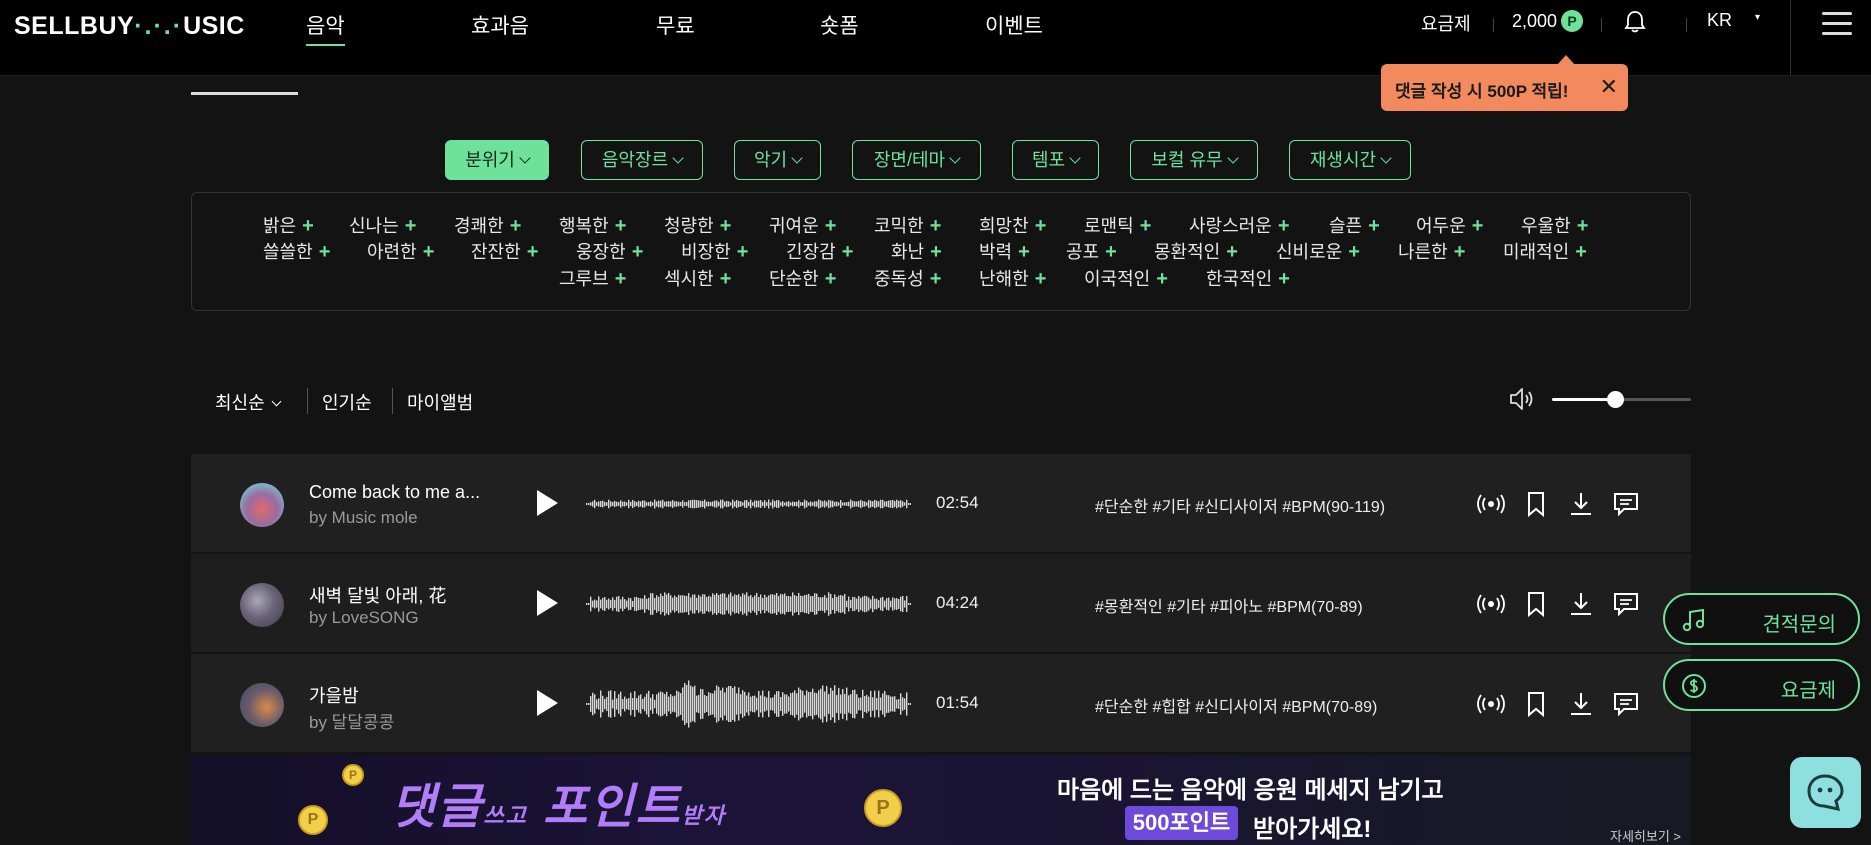  I want to click on sort-latest: 최신순, so click(248, 402).